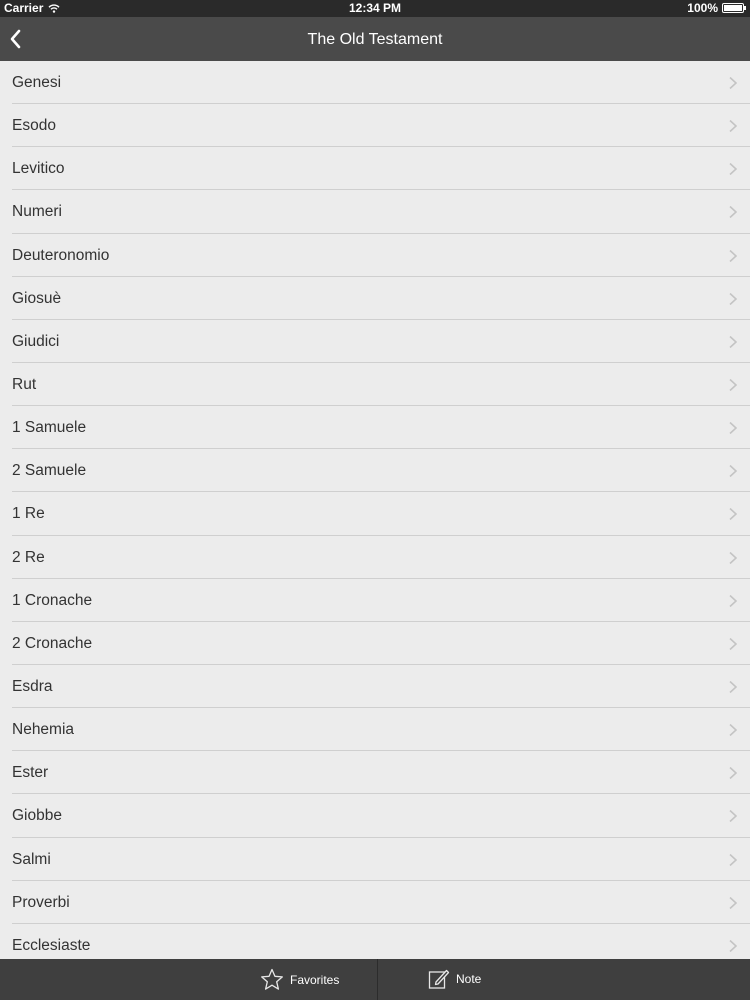 The width and height of the screenshot is (750, 1000). I want to click on book-title: Giosuè, so click(37, 298).